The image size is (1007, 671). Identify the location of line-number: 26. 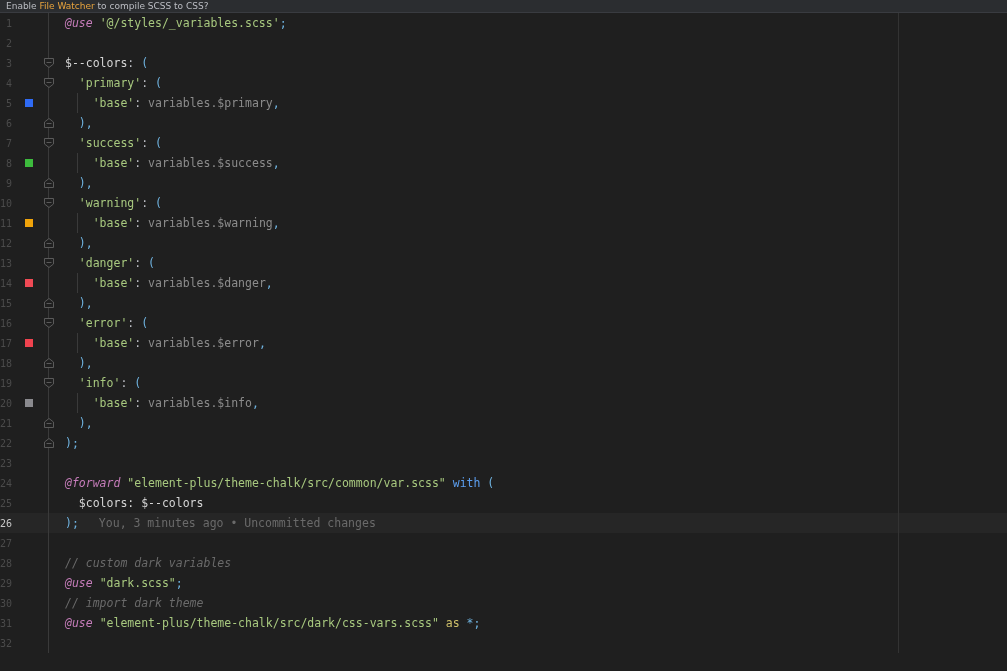
(6, 523).